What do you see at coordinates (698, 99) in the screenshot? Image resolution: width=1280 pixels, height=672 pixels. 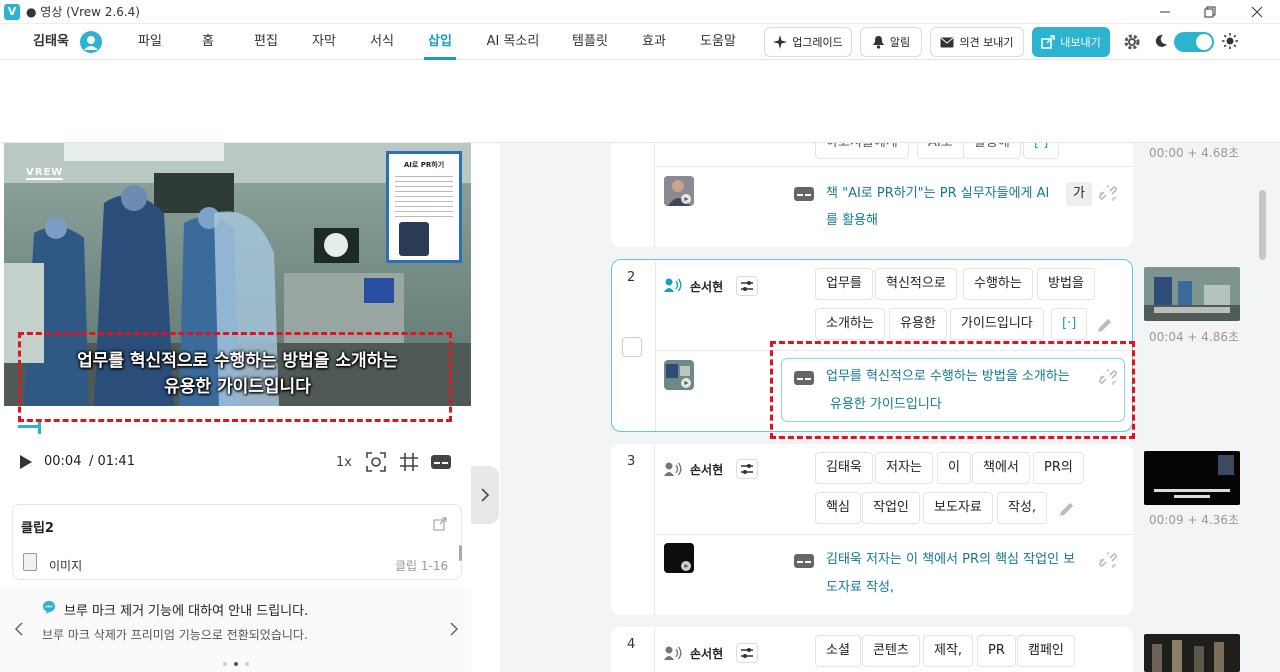 I see `bgm-button: 배경 음악` at bounding box center [698, 99].